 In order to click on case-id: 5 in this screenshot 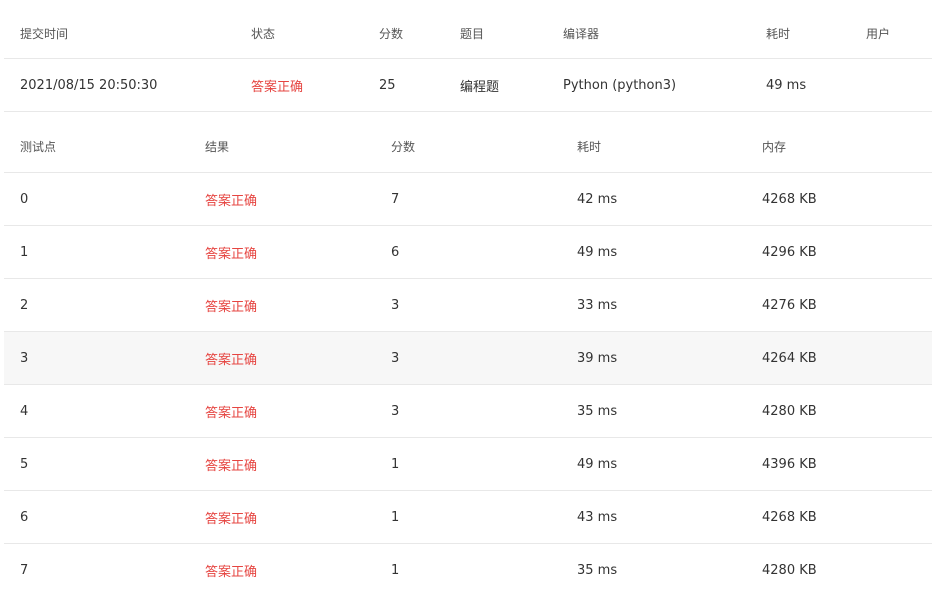, I will do `click(24, 464)`.